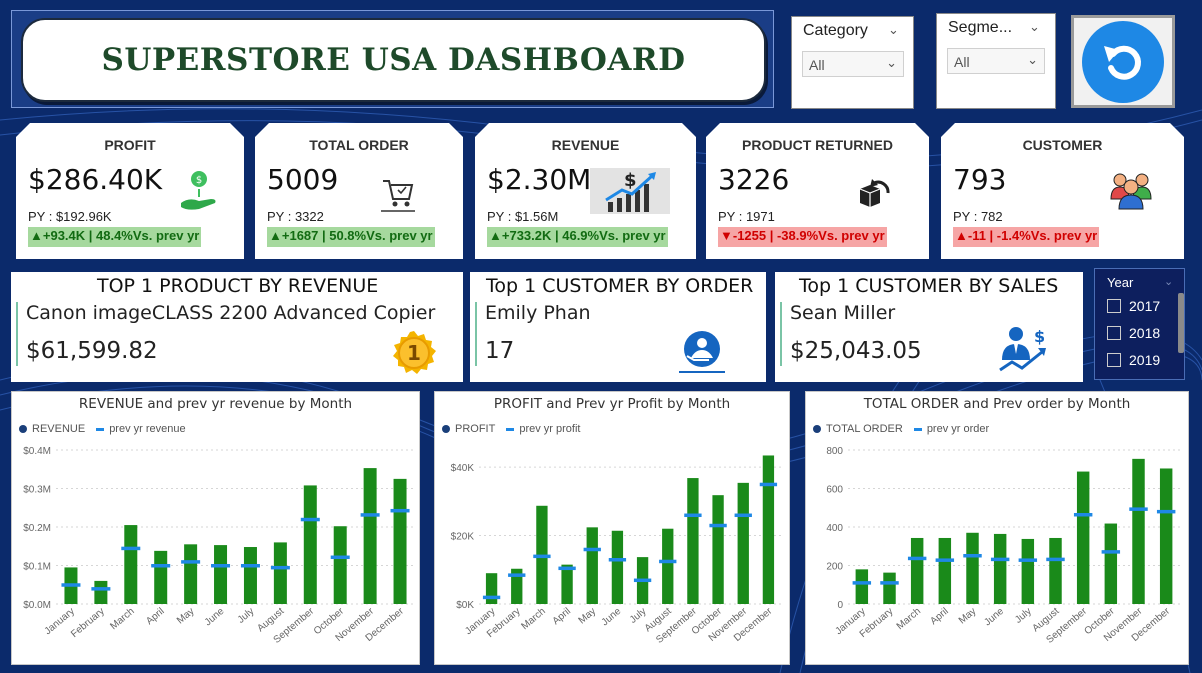  What do you see at coordinates (1131, 190) in the screenshot?
I see `customers-icon` at bounding box center [1131, 190].